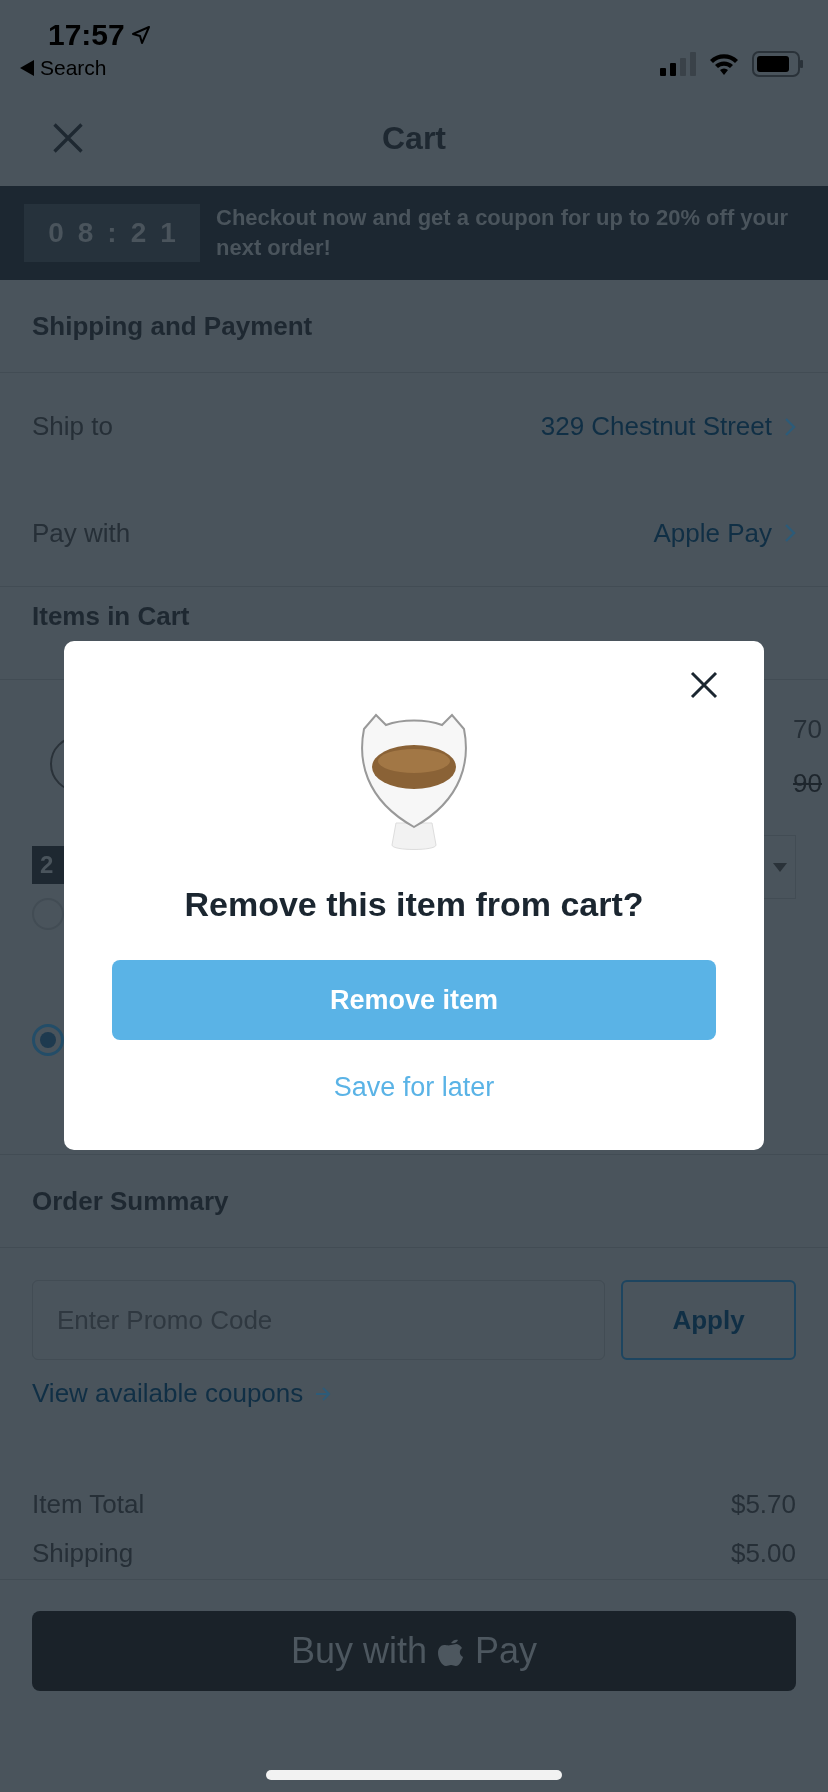  Describe the element at coordinates (182, 1393) in the screenshot. I see `view-coupons-link: View available coupons` at that location.